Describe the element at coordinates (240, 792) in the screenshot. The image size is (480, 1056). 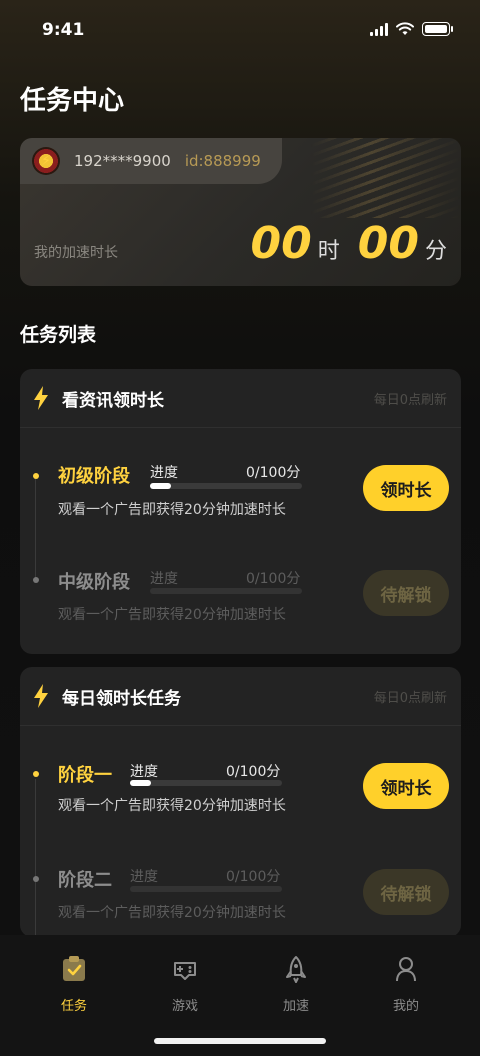
I see `task-stage: 阶段一 进度 0/100分 观看一个广告即获得20分钟加速时长 领时长` at that location.